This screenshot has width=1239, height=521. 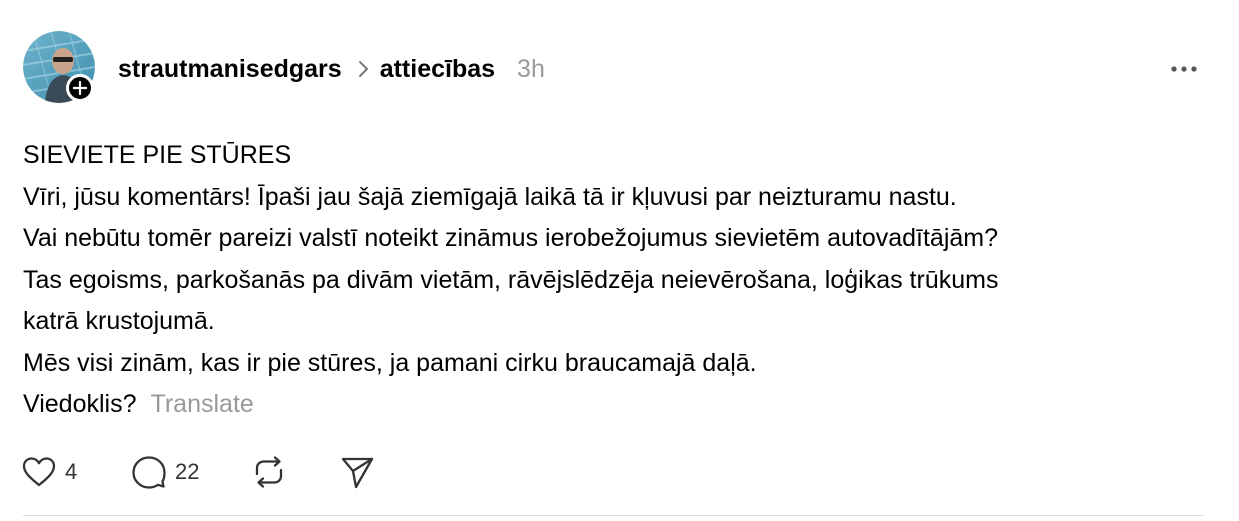 I want to click on author-avatar-wrapper, so click(x=59, y=67).